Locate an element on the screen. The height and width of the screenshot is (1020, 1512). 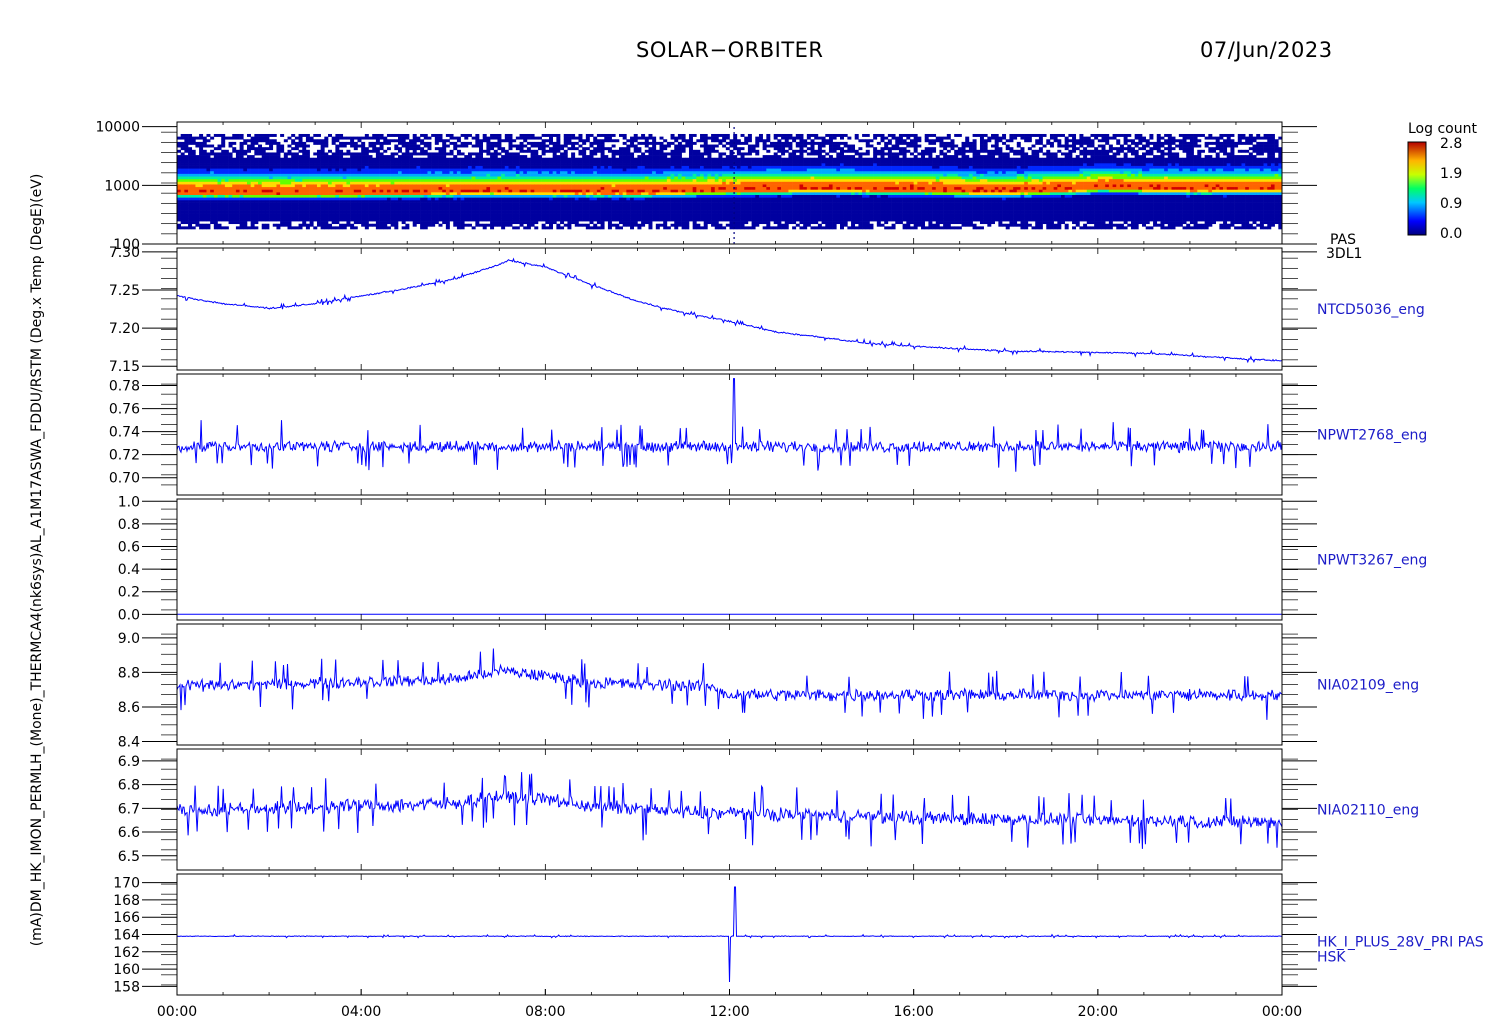
panel-6: 6.9 6.8 6.7 6.6 6.5 NIA02110_eng is located at coordinates (768, 809).